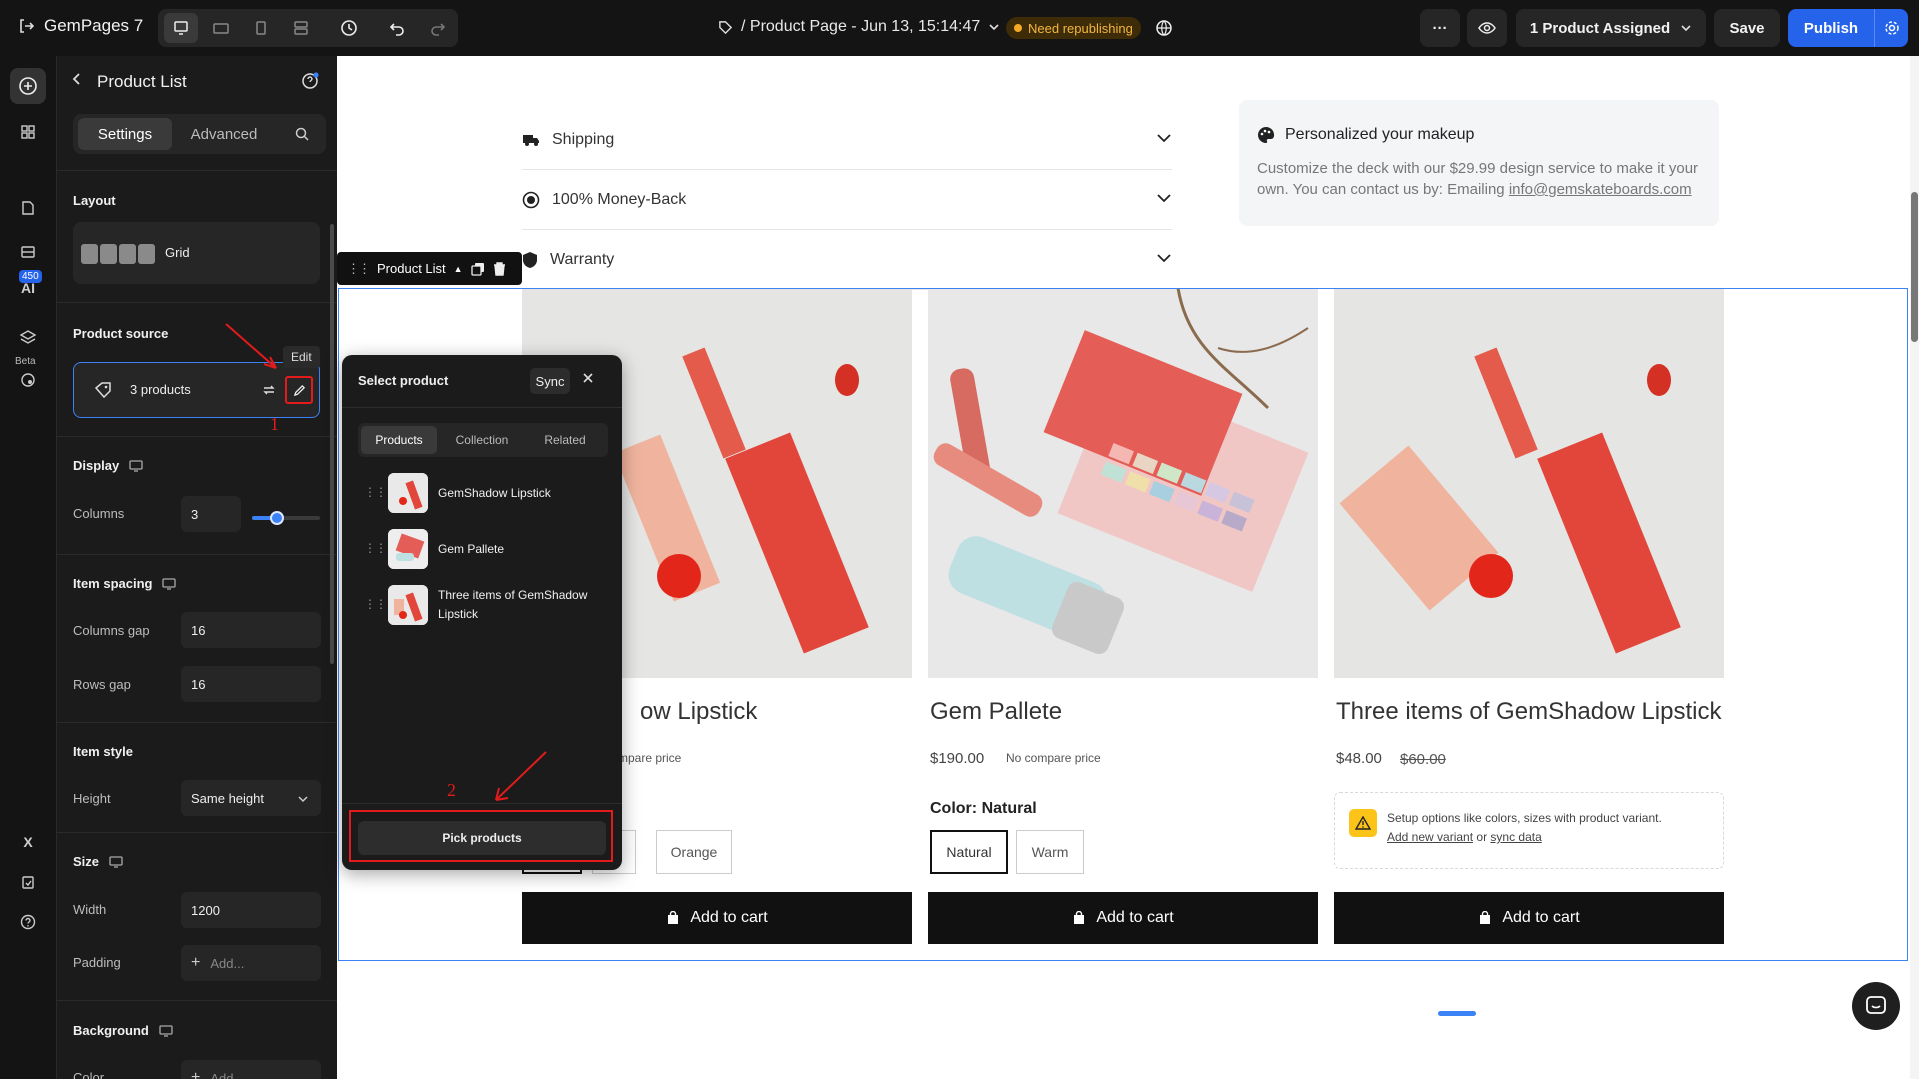 The image size is (1919, 1079). I want to click on annotation-label-2: 2, so click(451, 790).